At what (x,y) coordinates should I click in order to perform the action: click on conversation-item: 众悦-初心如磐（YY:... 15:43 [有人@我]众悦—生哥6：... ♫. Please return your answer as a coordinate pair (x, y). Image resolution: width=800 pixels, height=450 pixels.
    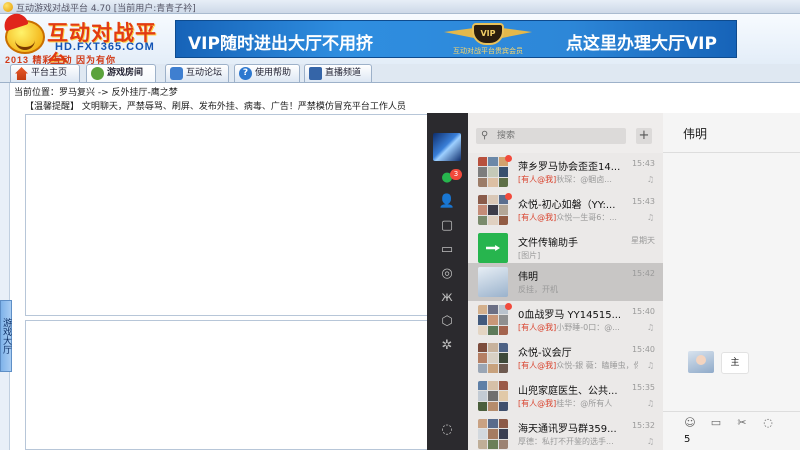
    Looking at the image, I should click on (565, 210).